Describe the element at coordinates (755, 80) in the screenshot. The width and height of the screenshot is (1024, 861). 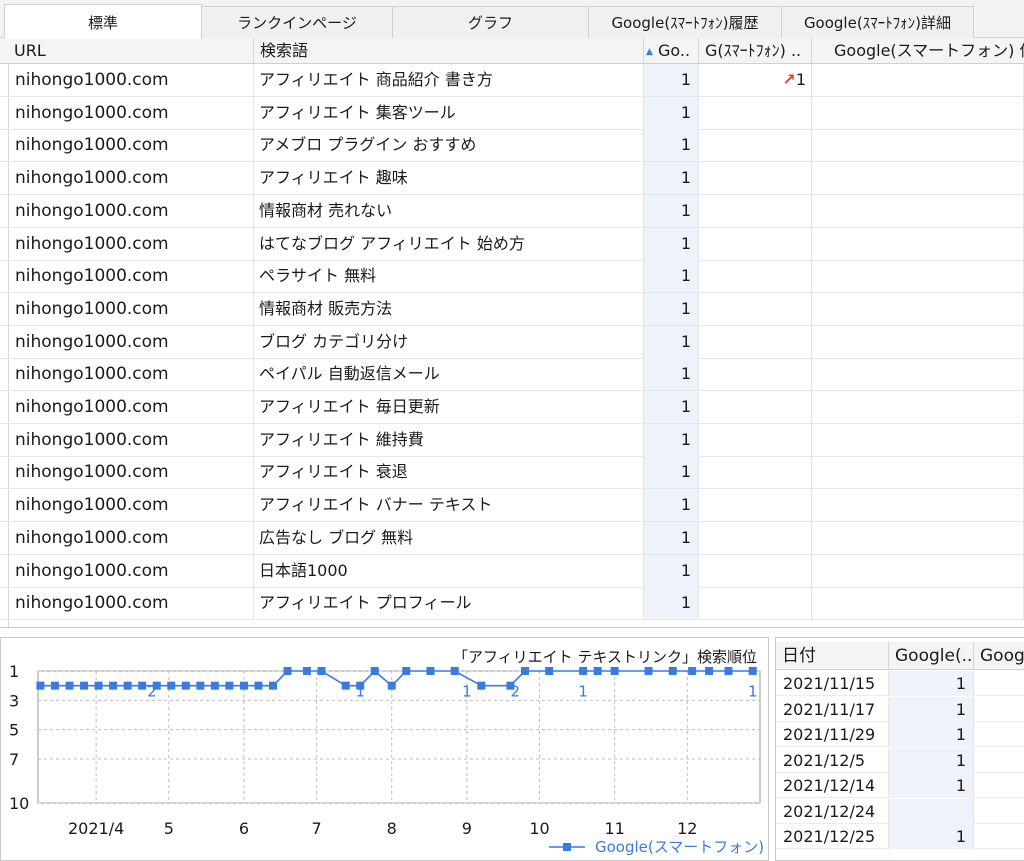
I see `cell-google-smartphone-rank: ↗1` at that location.